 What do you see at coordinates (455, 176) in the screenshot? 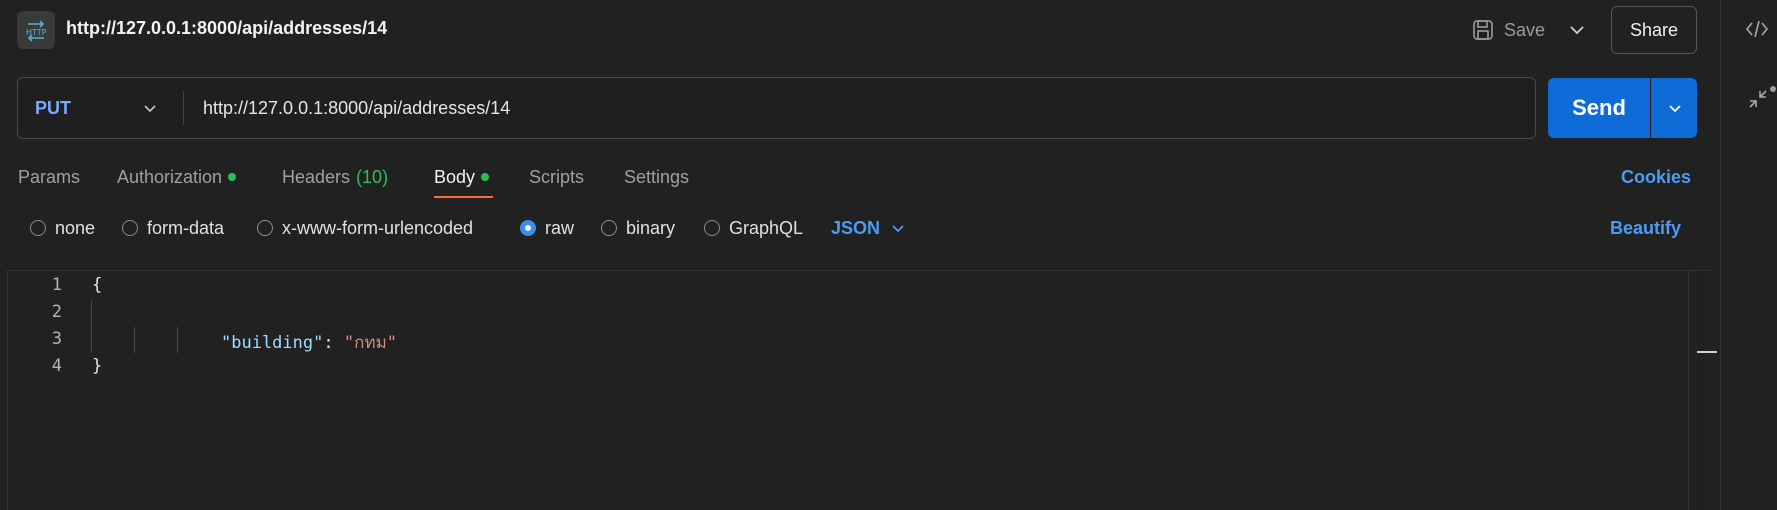
I see `tab-label: Body` at bounding box center [455, 176].